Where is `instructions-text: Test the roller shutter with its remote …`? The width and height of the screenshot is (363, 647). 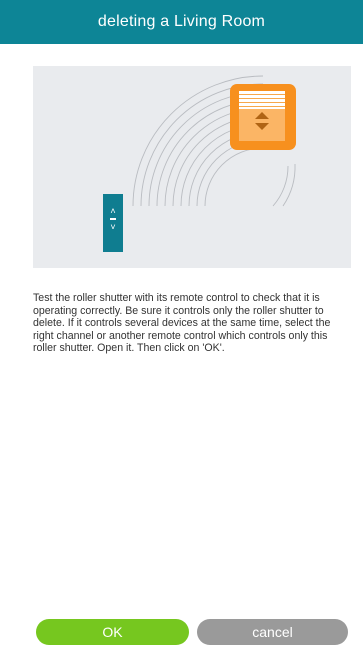
instructions-text: Test the roller shutter with its remote … is located at coordinates (182, 323).